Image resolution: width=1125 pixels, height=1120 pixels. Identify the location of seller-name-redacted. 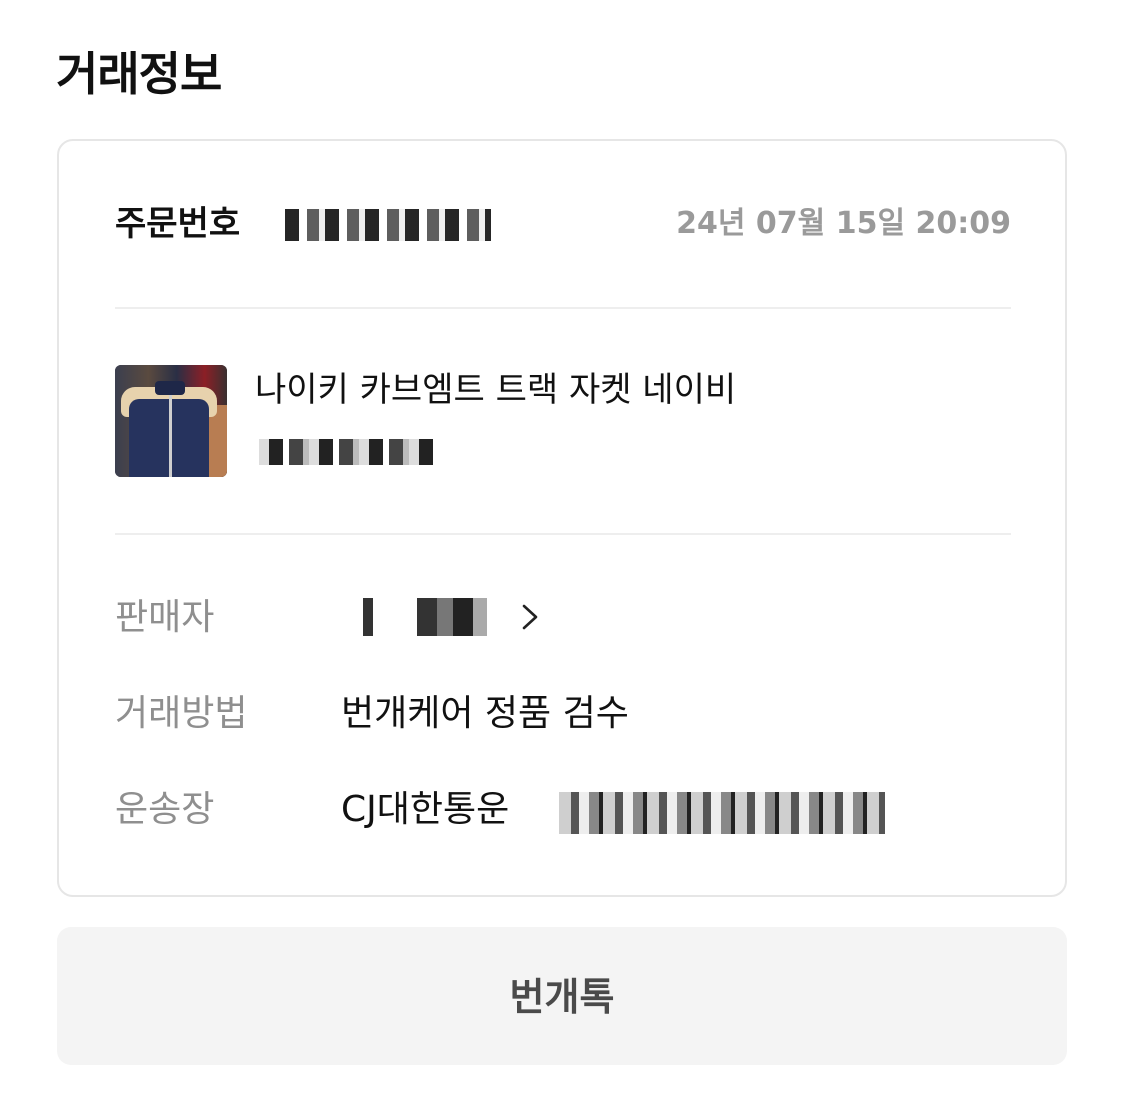
(429, 617).